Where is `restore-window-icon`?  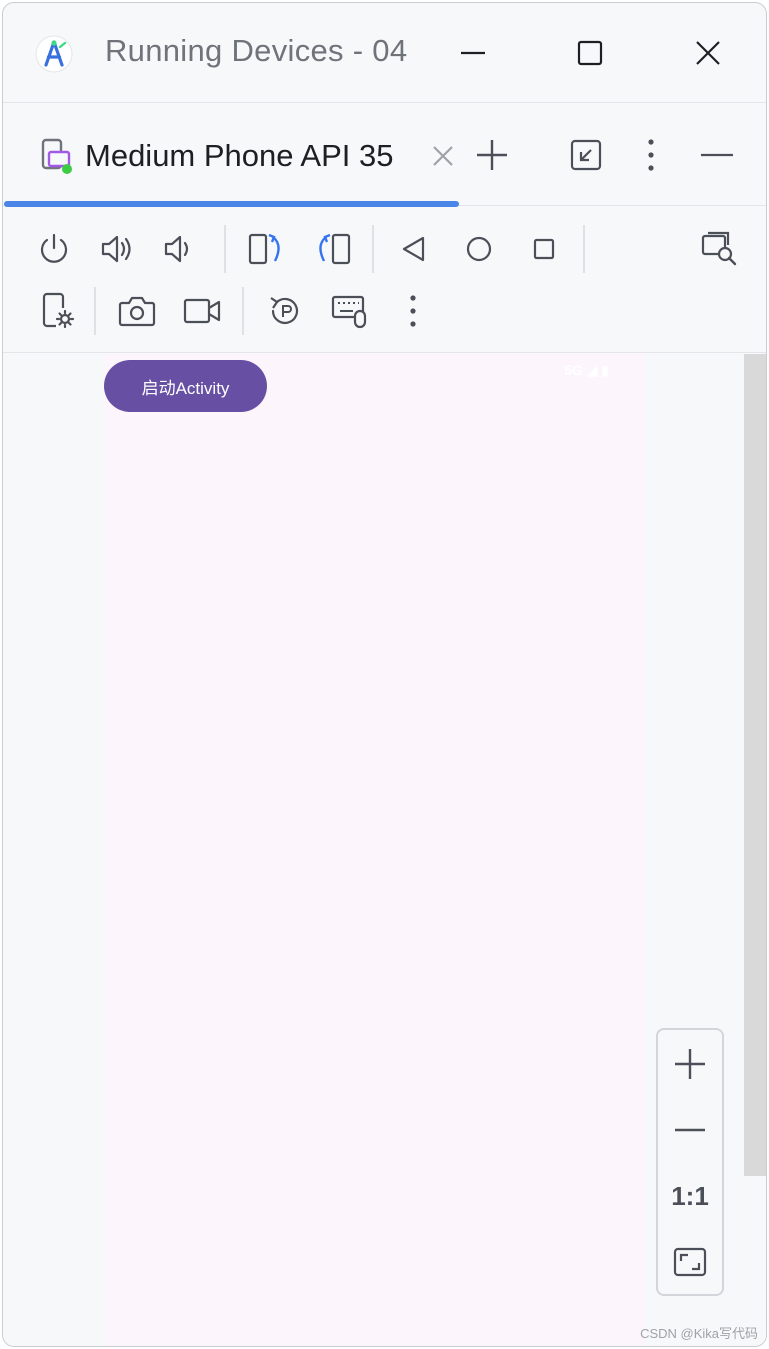 restore-window-icon is located at coordinates (586, 155).